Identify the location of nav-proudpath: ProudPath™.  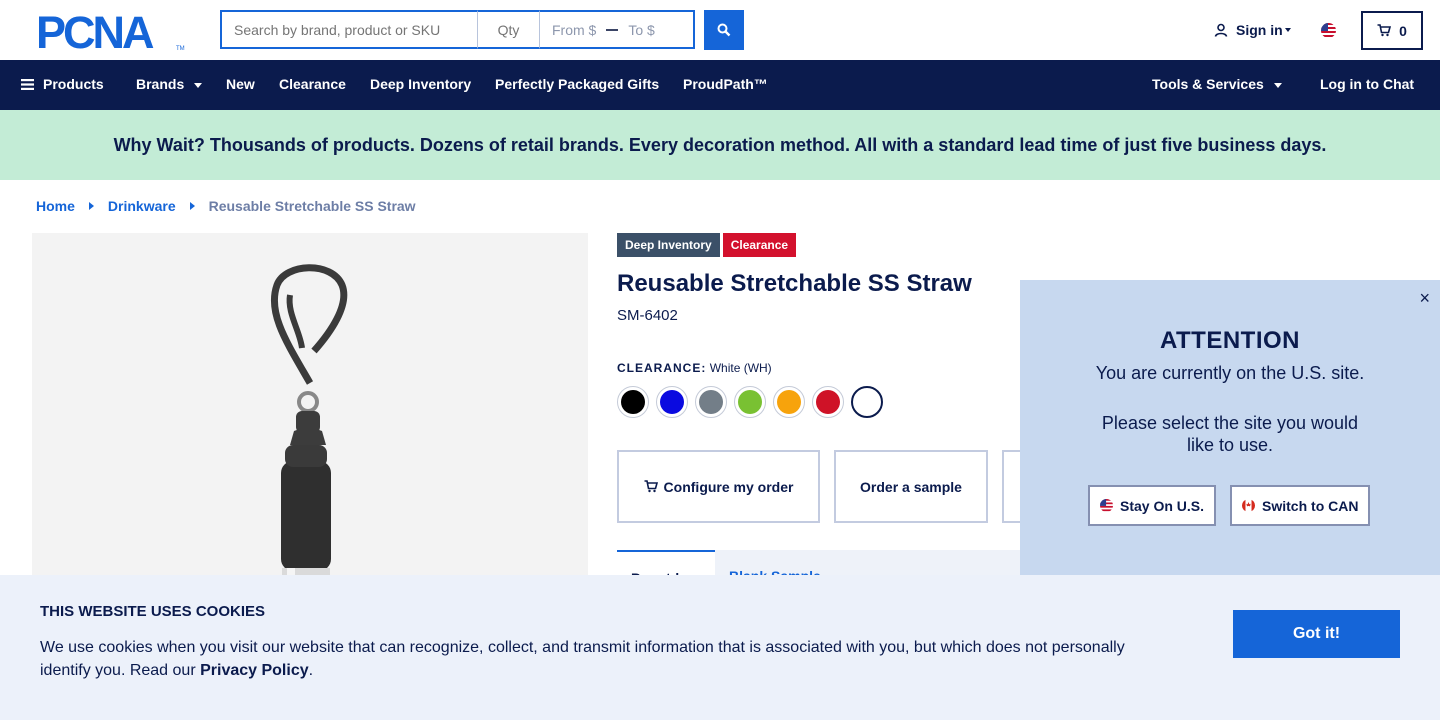
(725, 84).